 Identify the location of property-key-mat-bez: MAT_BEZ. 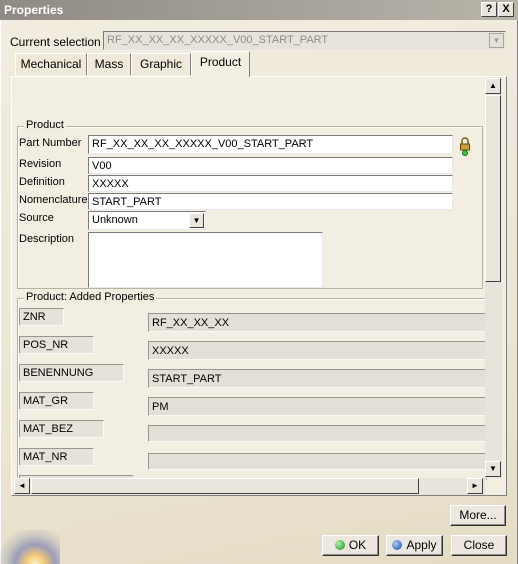
(61, 429).